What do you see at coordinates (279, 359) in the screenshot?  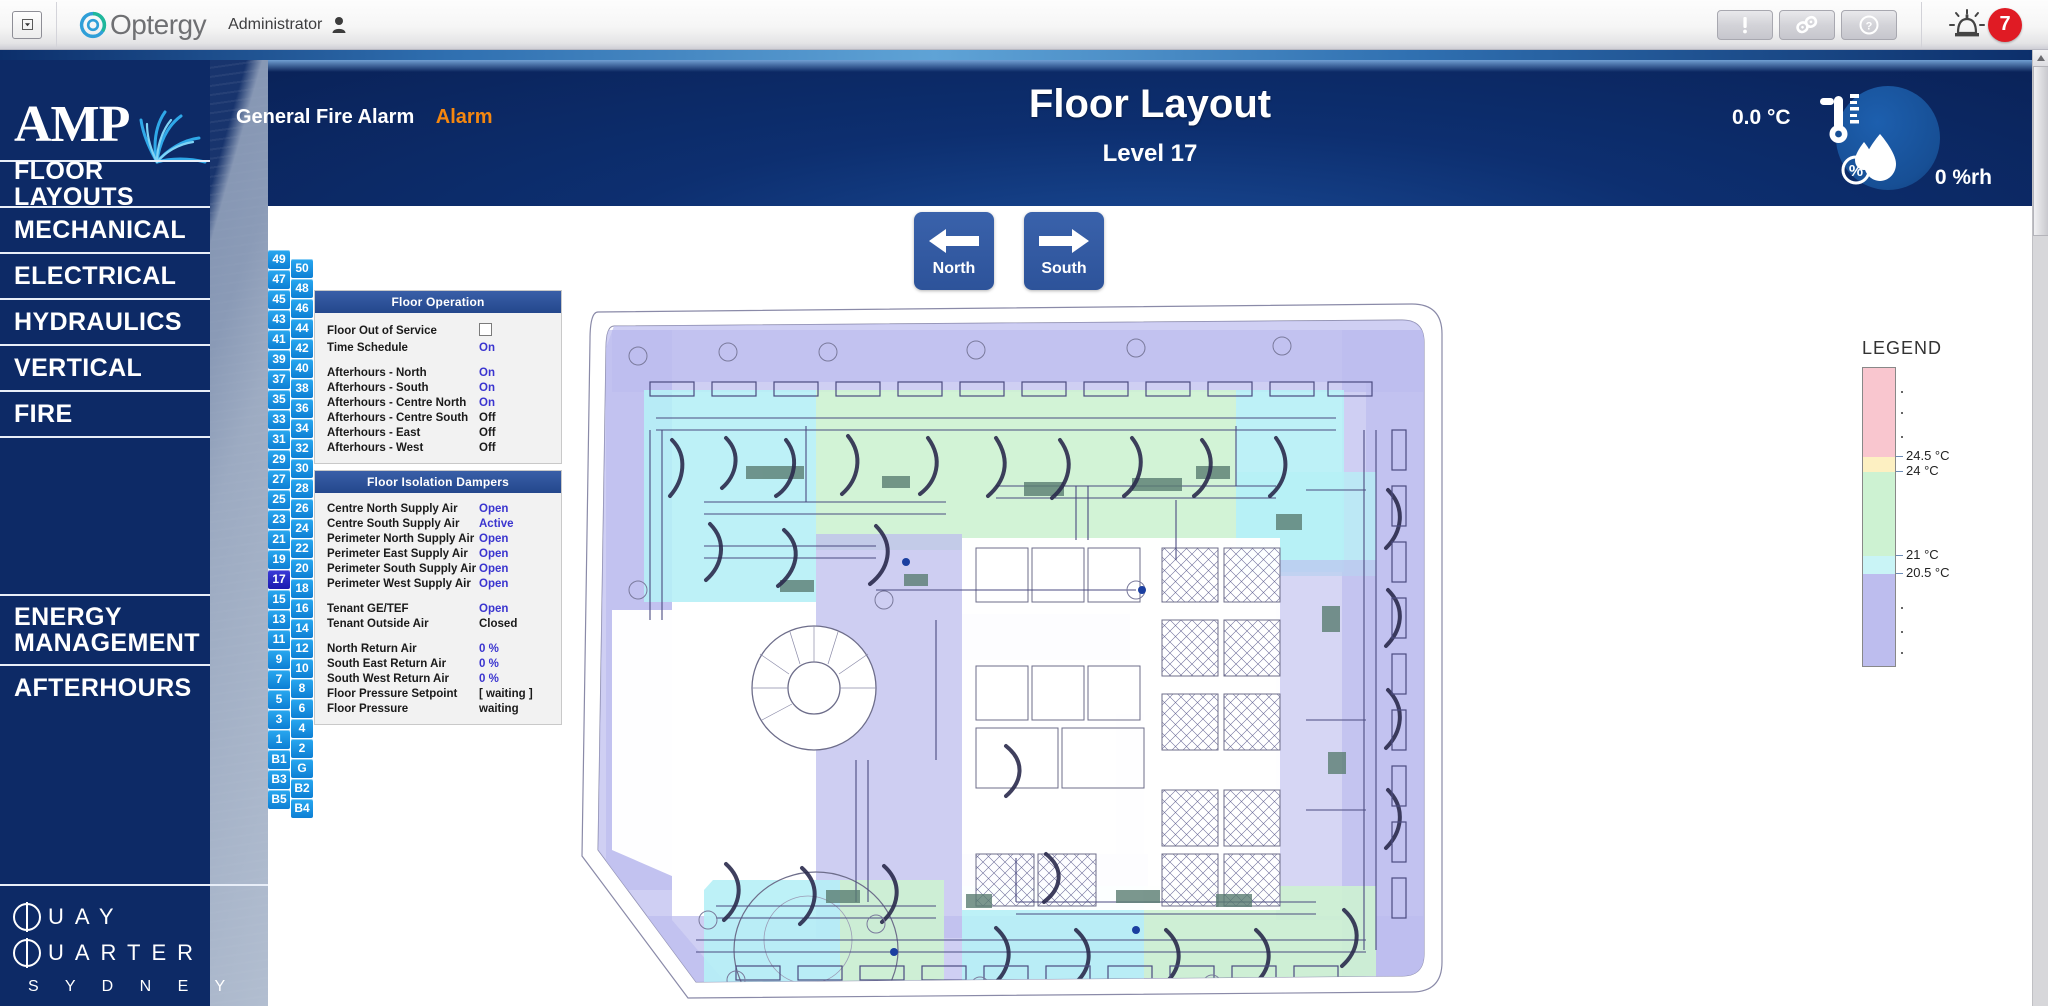 I see `floor-button-39: 39` at bounding box center [279, 359].